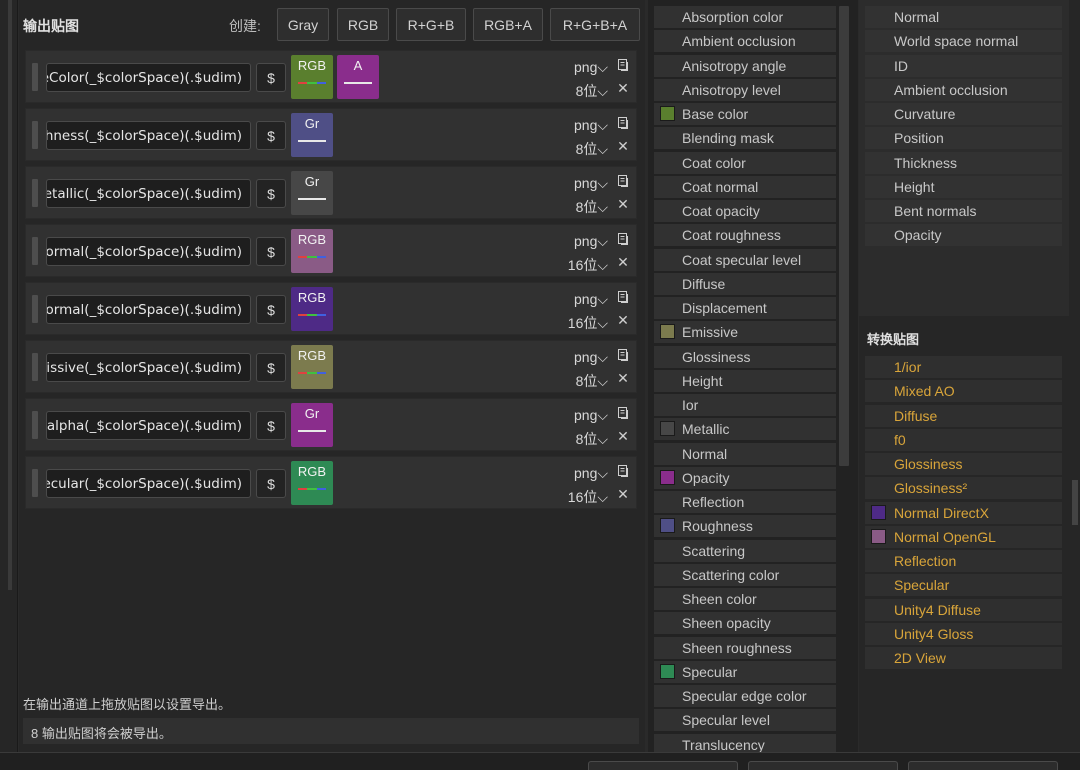  What do you see at coordinates (148, 425) in the screenshot?
I see `map-name-input: _alpha(_$colorSpace)(.$udim)` at bounding box center [148, 425].